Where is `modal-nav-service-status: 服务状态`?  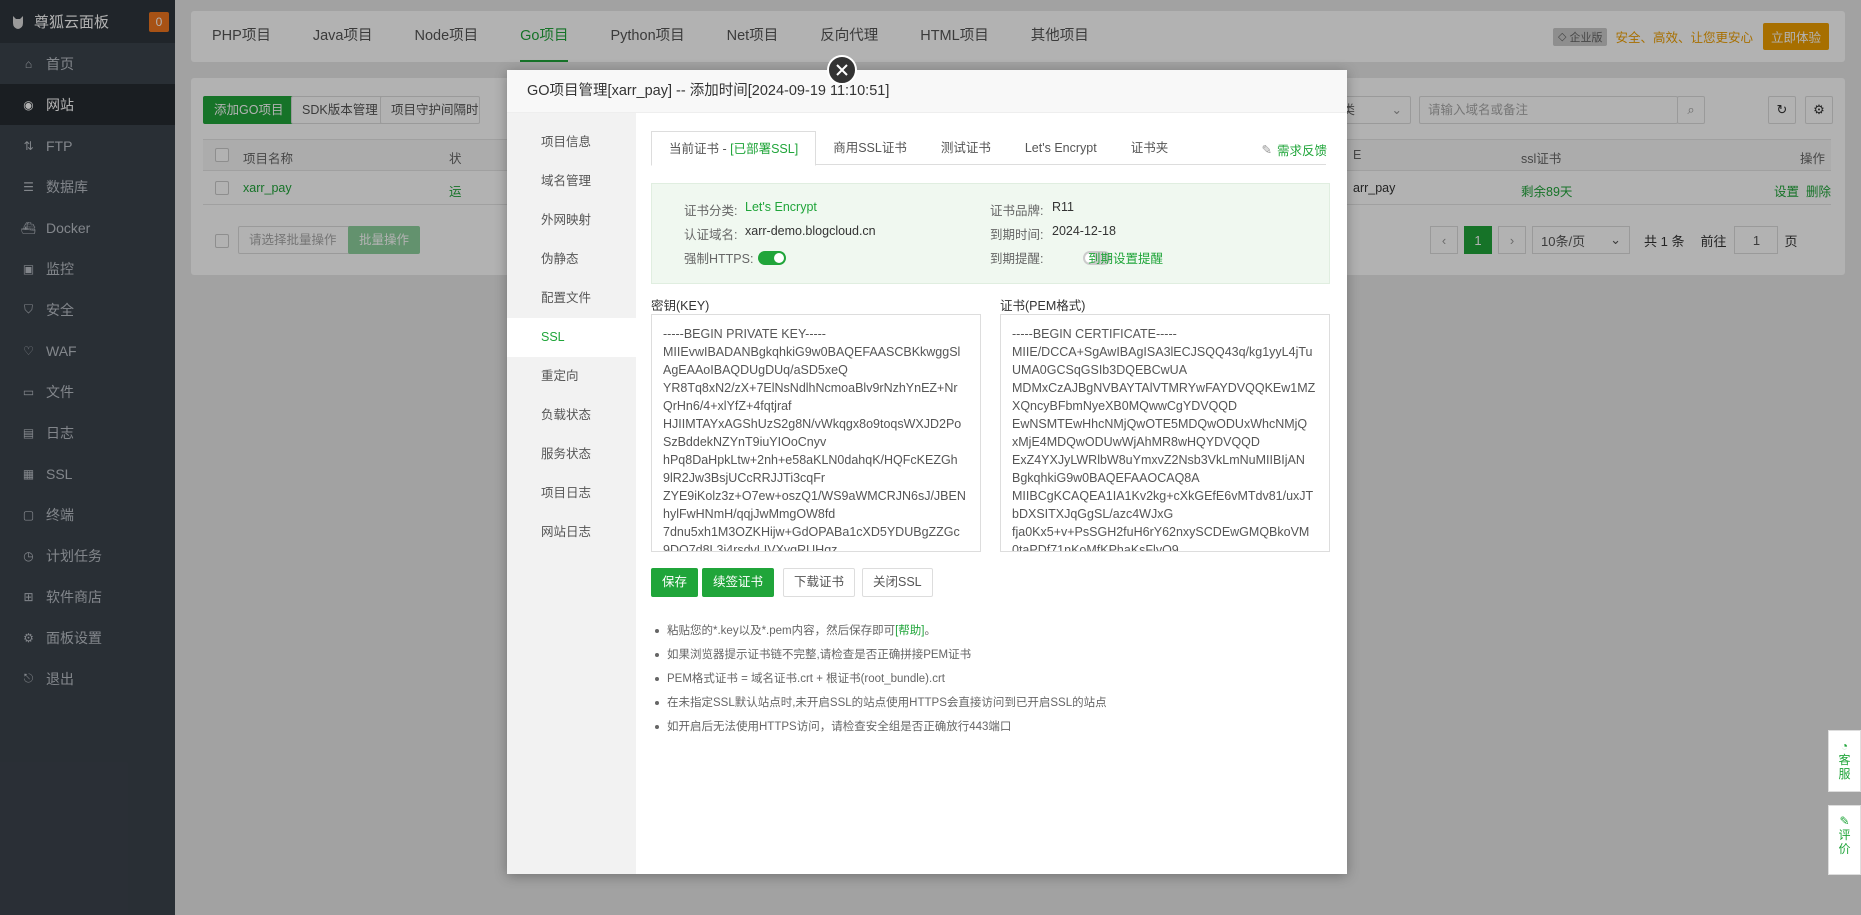
modal-nav-service-status: 服务状态 is located at coordinates (571, 454).